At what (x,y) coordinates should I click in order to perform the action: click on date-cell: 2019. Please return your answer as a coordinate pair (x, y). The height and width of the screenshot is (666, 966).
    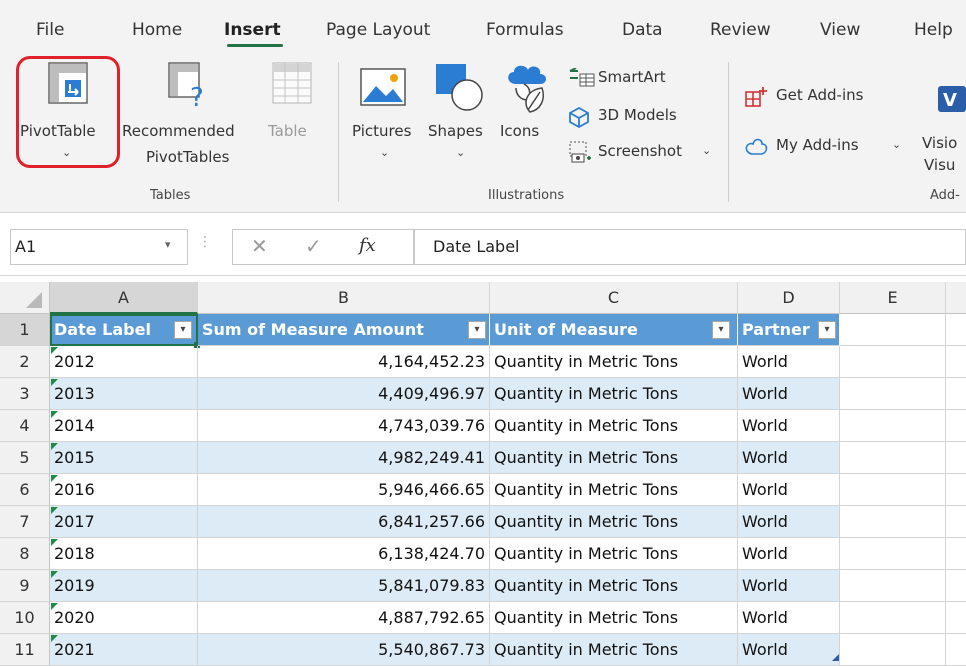
    Looking at the image, I should click on (124, 586).